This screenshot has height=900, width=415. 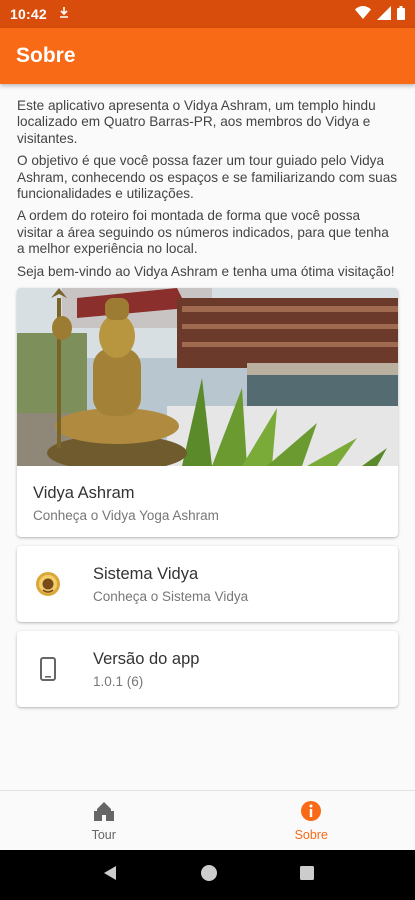 I want to click on bottom-navigation: Tour Sobre, so click(x=207, y=820).